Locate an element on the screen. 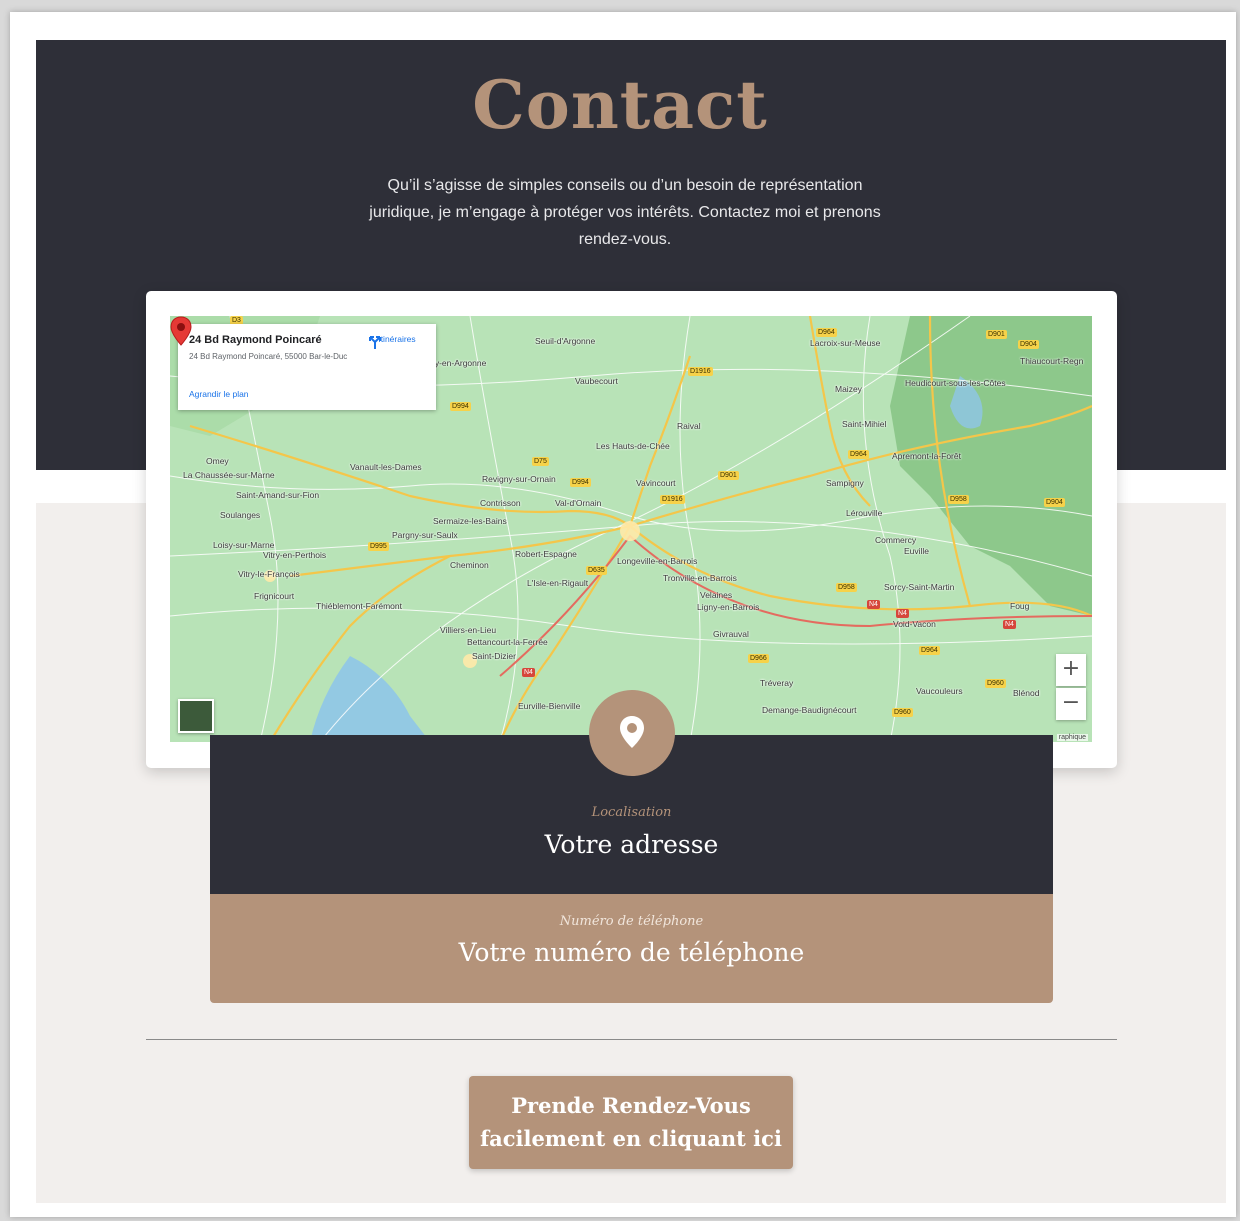 The image size is (1240, 1221). map-town-label: Blénod is located at coordinates (1026, 693).